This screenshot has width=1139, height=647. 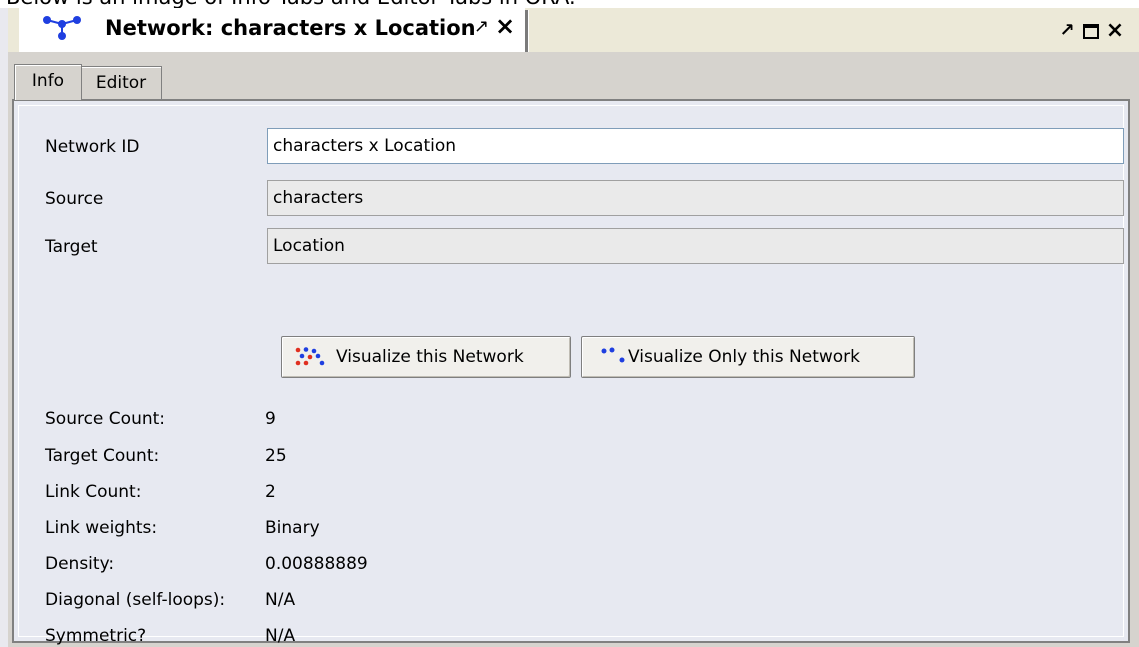 What do you see at coordinates (93, 492) in the screenshot?
I see `link-count-label: Link Count:` at bounding box center [93, 492].